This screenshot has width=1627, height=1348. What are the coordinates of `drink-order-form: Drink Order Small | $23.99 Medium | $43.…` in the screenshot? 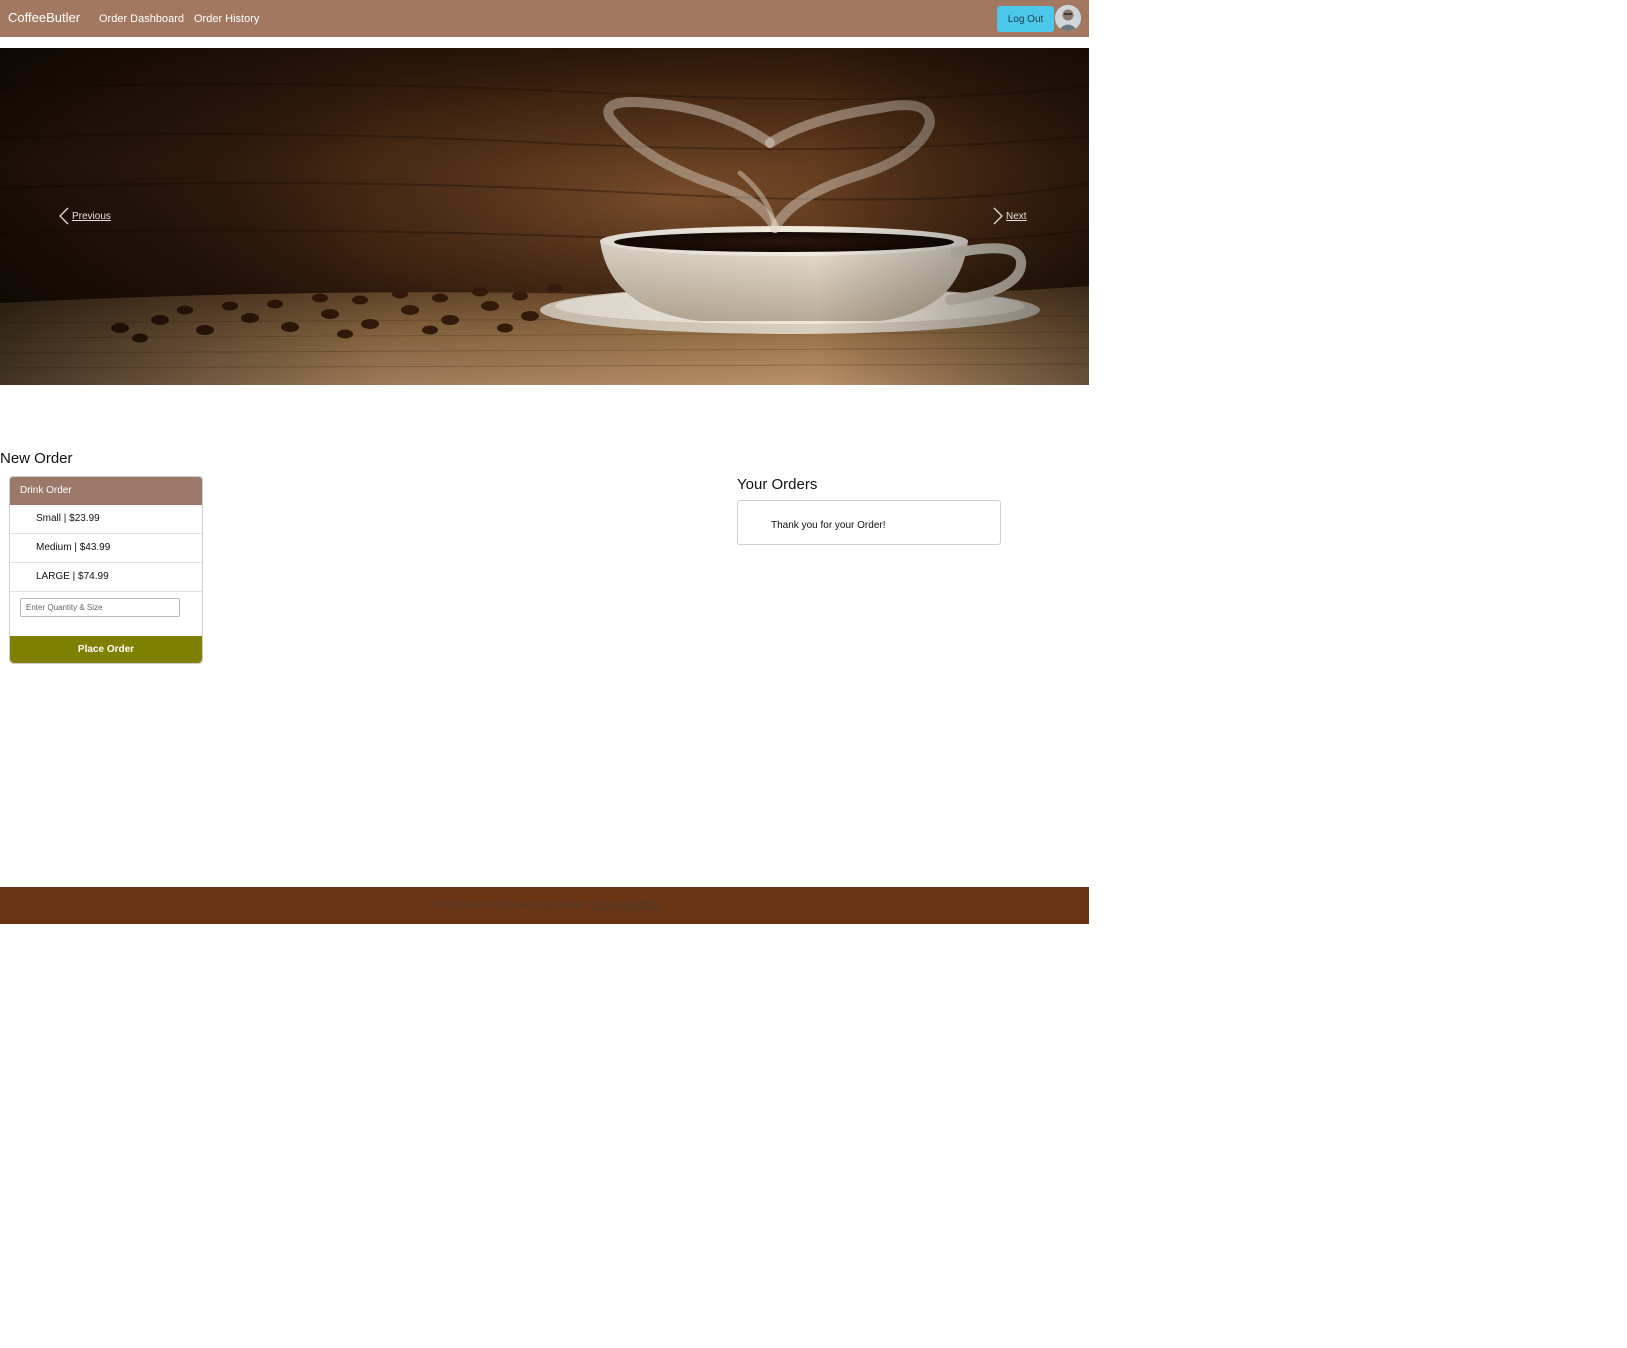 It's located at (106, 570).